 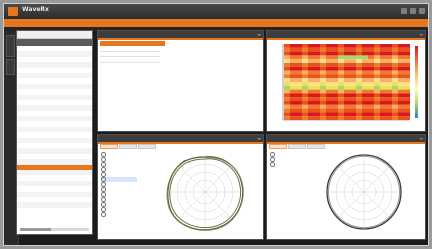 I want to click on horizontal-scrollbar, so click(x=54, y=229).